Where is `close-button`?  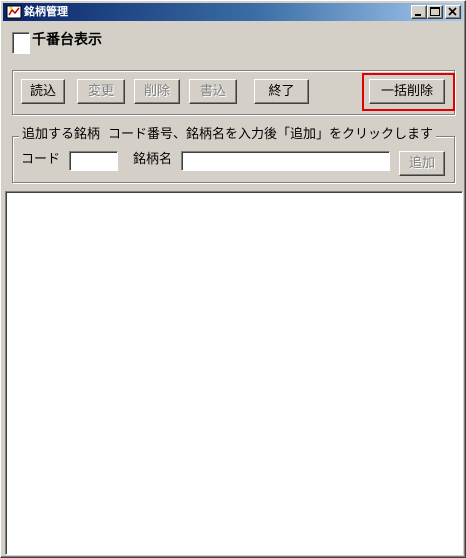
close-button is located at coordinates (453, 12).